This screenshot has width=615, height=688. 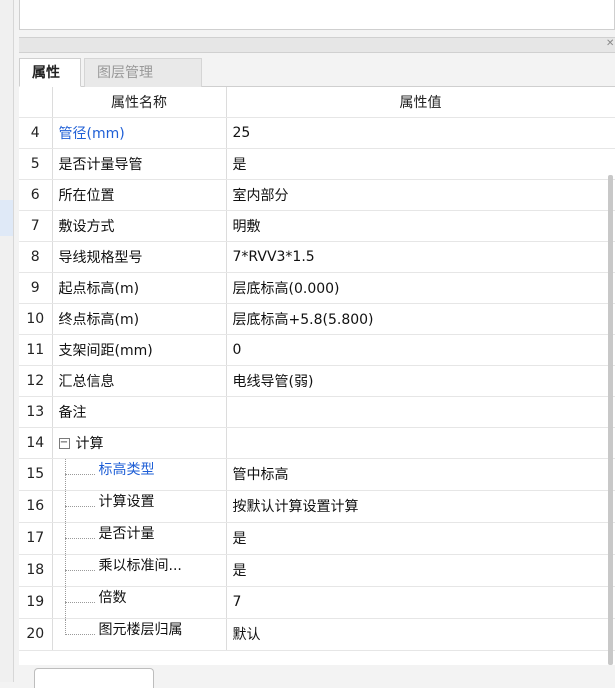 I want to click on table-row: 10 终点标高(m) 层底标高+5.8(5.800), so click(x=317, y=319).